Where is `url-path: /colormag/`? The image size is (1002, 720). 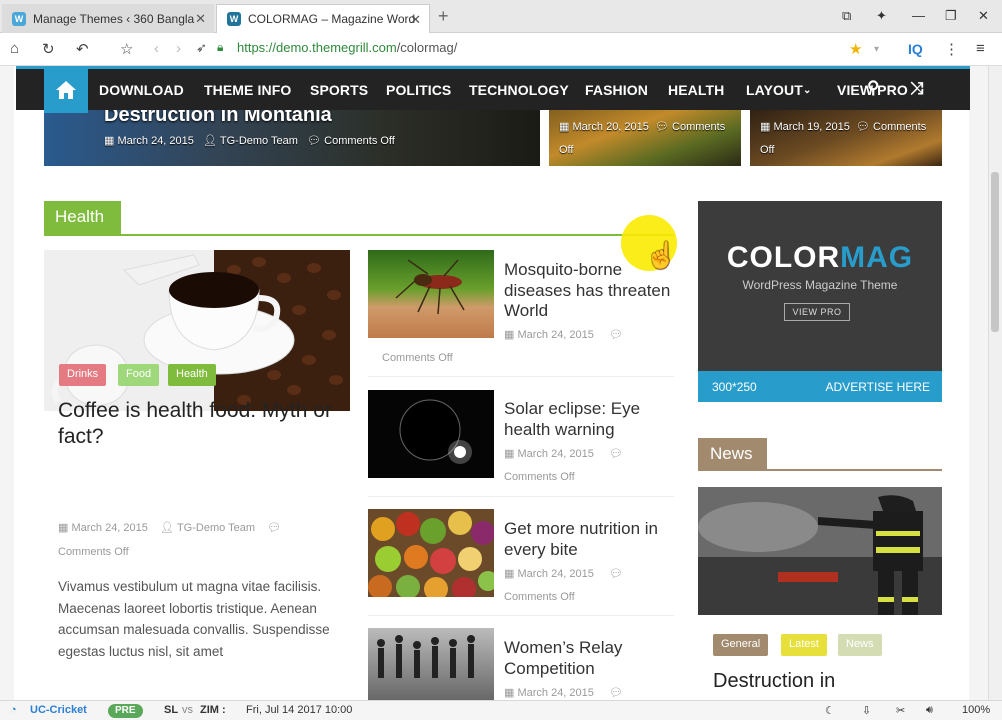
url-path: /colormag/ is located at coordinates (427, 47).